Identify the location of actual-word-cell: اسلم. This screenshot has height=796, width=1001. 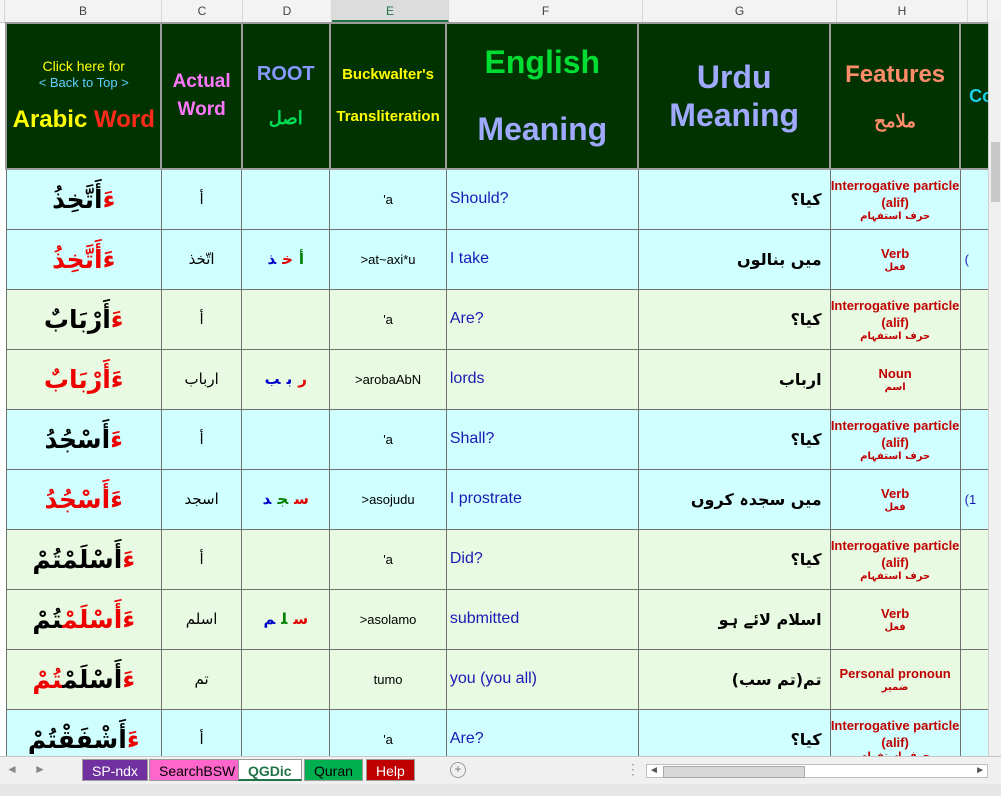
(201, 619).